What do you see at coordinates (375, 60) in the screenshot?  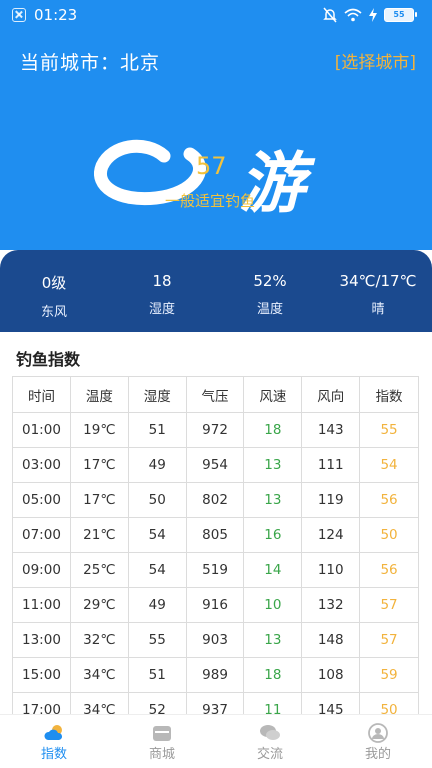 I see `select-city-button: [选择城市]` at bounding box center [375, 60].